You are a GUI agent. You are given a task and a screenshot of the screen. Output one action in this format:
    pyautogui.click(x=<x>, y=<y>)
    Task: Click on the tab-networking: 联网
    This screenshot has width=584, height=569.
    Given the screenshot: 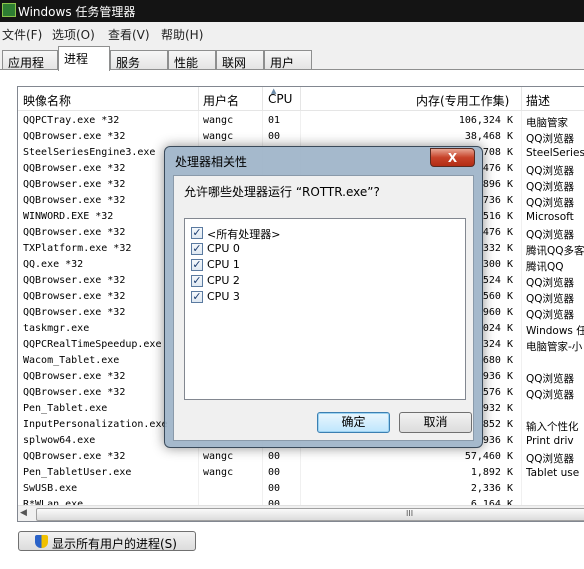 What is the action you would take?
    pyautogui.click(x=240, y=60)
    